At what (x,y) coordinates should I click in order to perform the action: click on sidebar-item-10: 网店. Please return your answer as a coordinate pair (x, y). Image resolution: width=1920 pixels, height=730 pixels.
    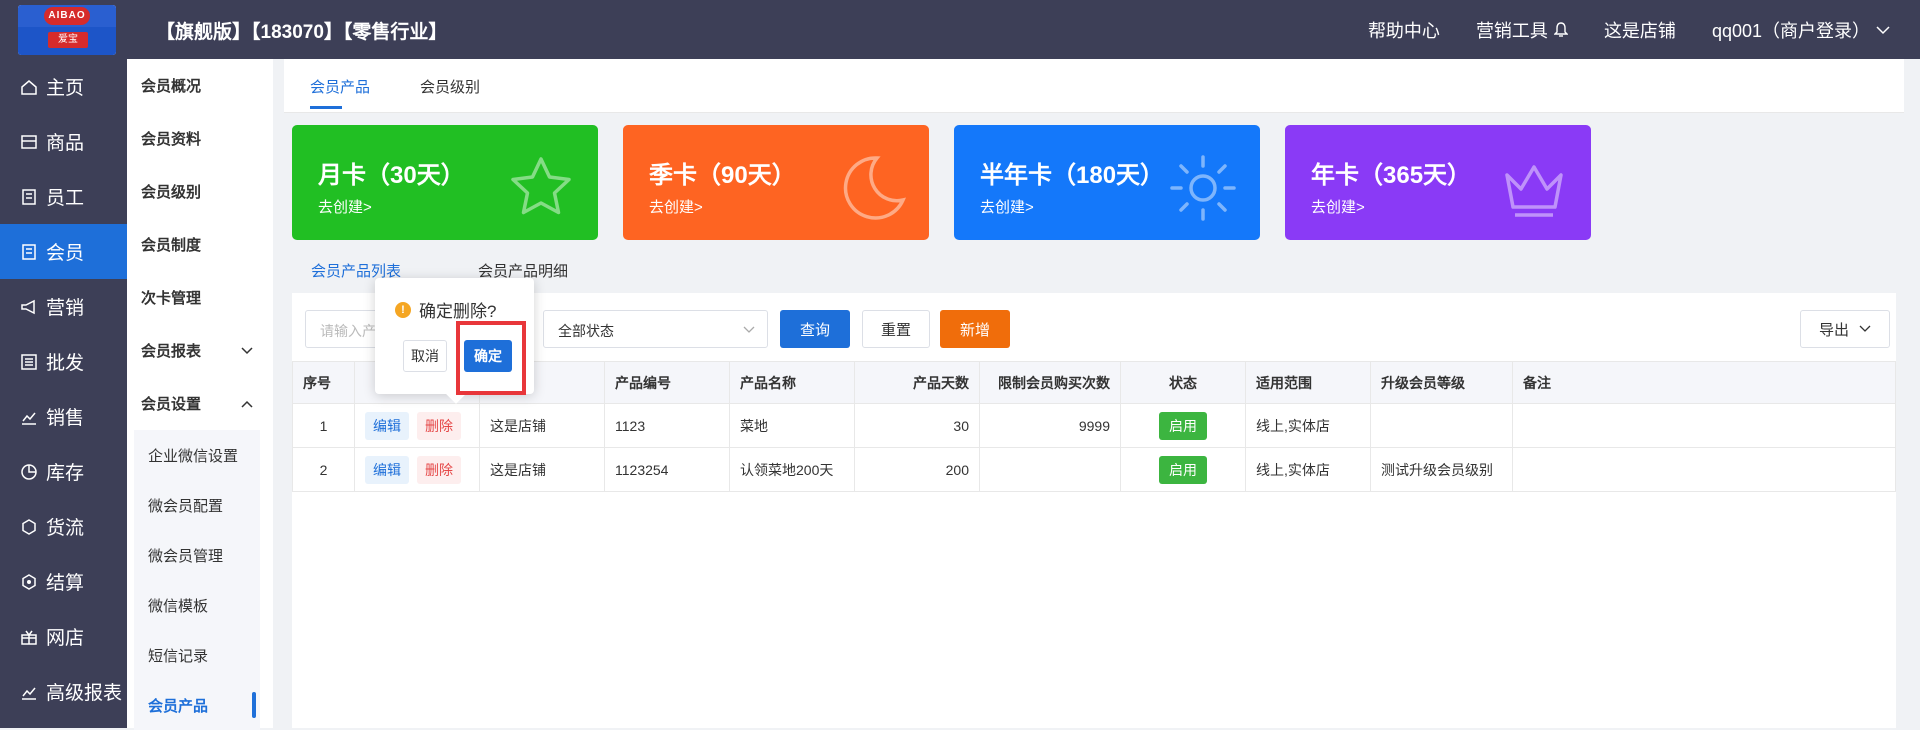
    Looking at the image, I should click on (63, 636).